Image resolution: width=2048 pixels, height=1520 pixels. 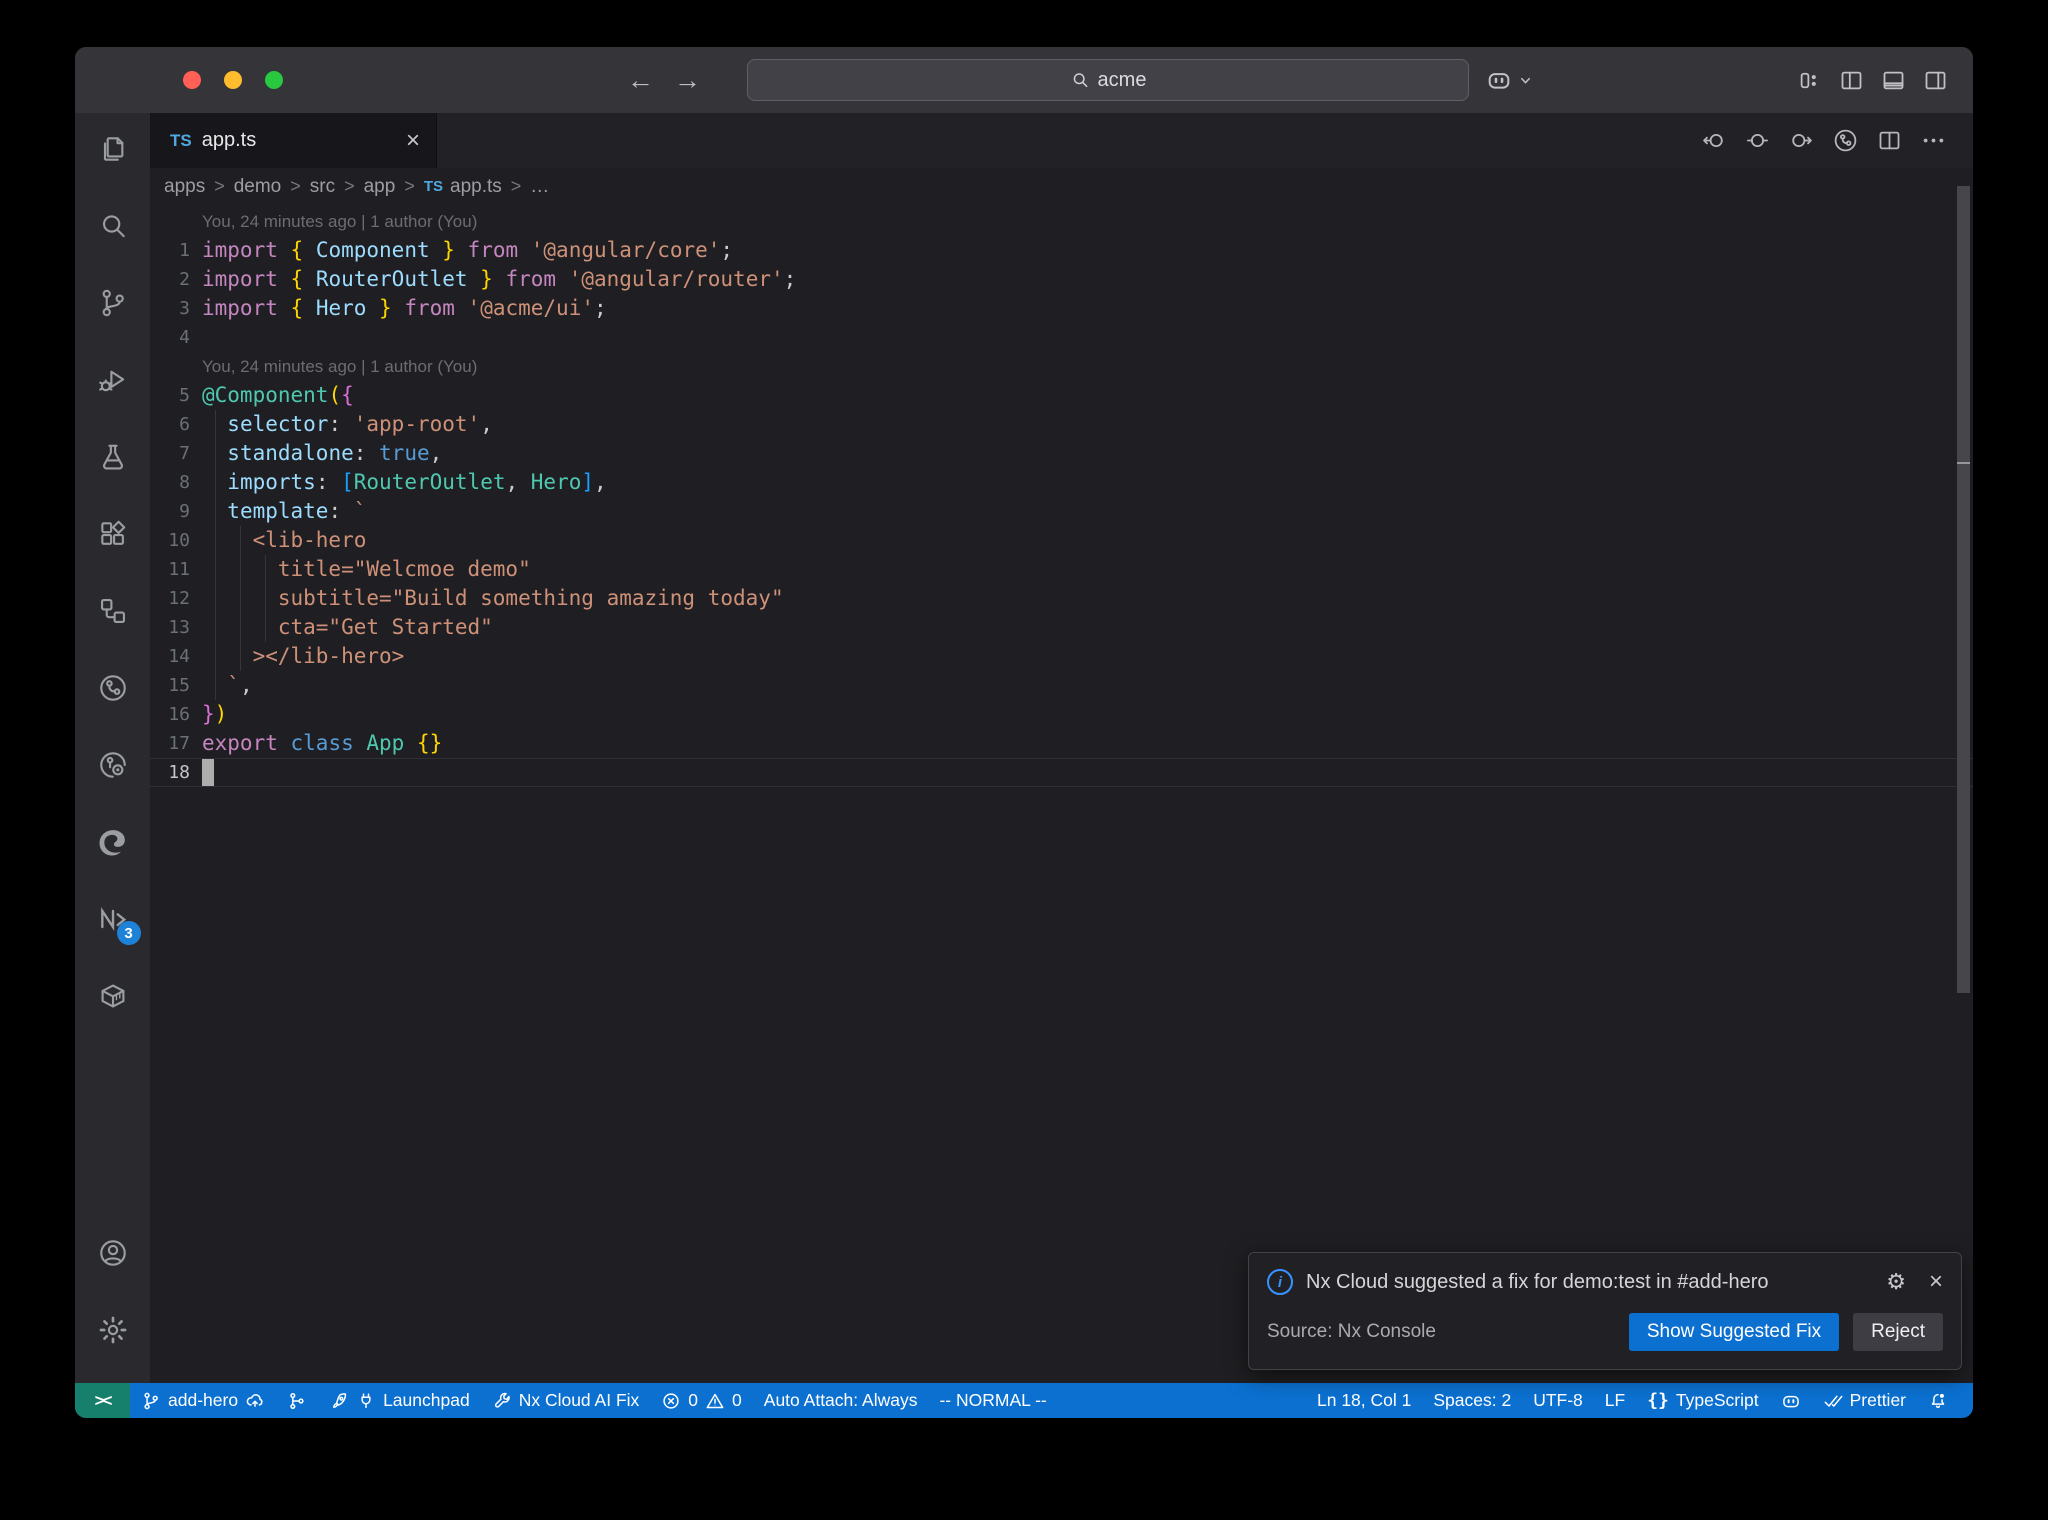 I want to click on code-line-3: 3 import { Hero } from '@acme/ui';, so click(x=1061, y=308).